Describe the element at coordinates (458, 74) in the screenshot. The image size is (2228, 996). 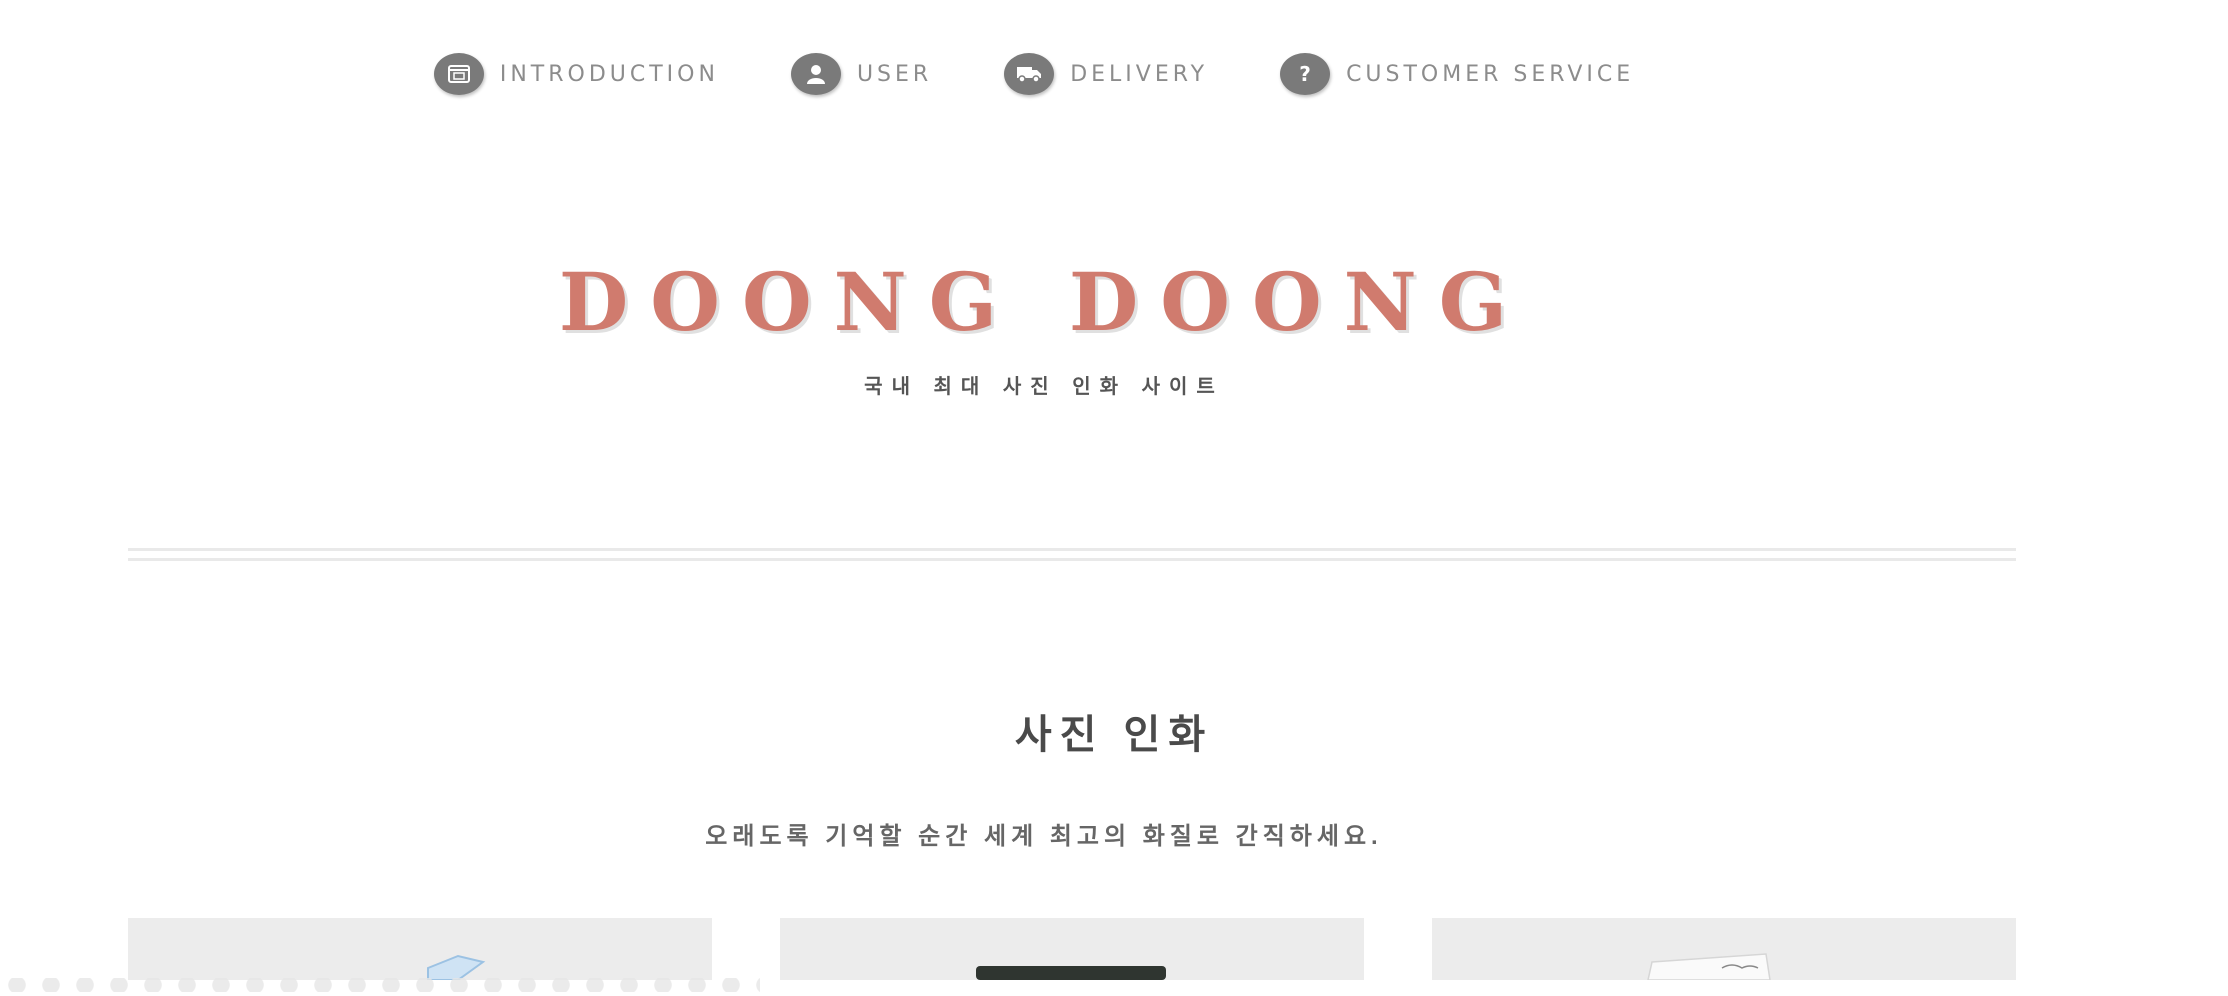
I see `browser-icon` at that location.